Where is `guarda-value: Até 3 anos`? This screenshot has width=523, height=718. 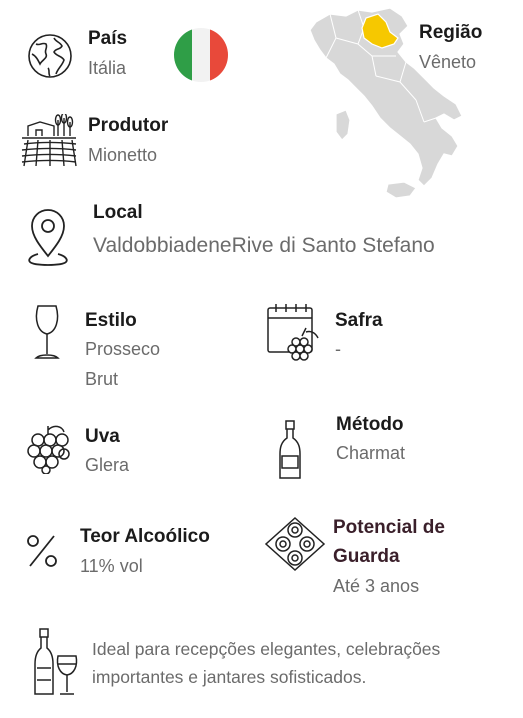 guarda-value: Até 3 anos is located at coordinates (376, 586).